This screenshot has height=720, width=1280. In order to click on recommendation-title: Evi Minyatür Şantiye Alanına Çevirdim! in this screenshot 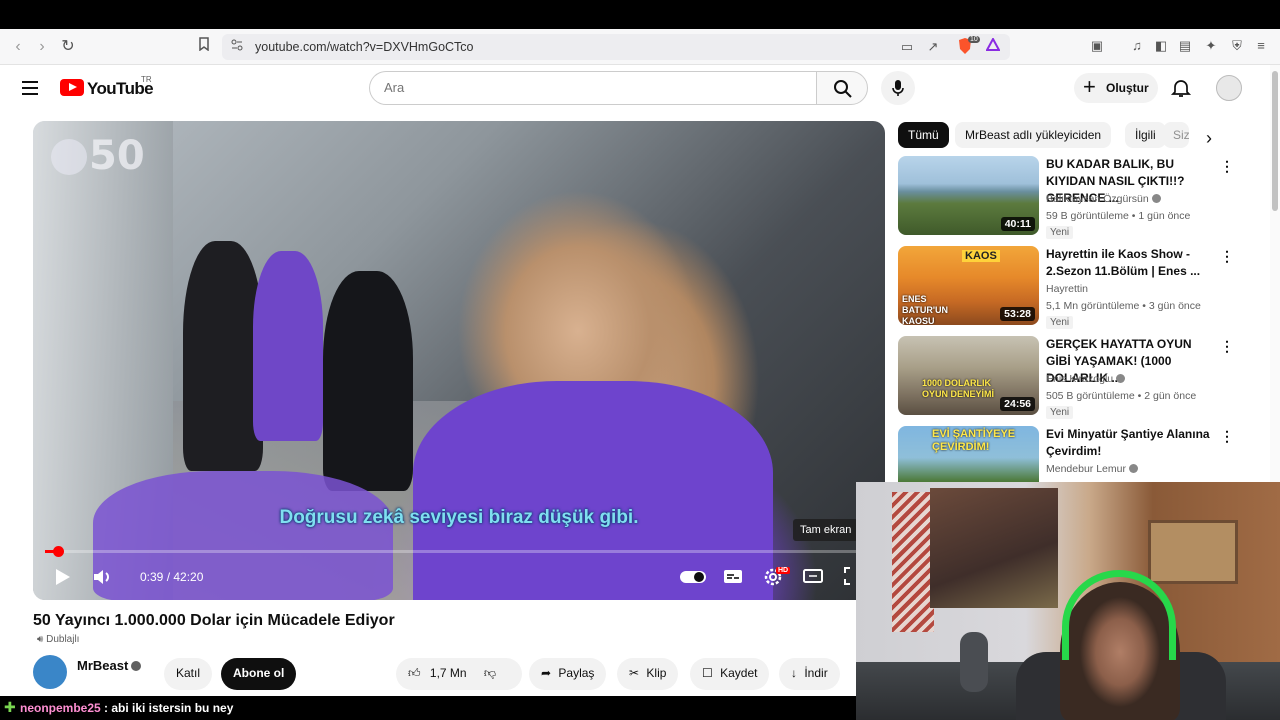, I will do `click(1129, 443)`.